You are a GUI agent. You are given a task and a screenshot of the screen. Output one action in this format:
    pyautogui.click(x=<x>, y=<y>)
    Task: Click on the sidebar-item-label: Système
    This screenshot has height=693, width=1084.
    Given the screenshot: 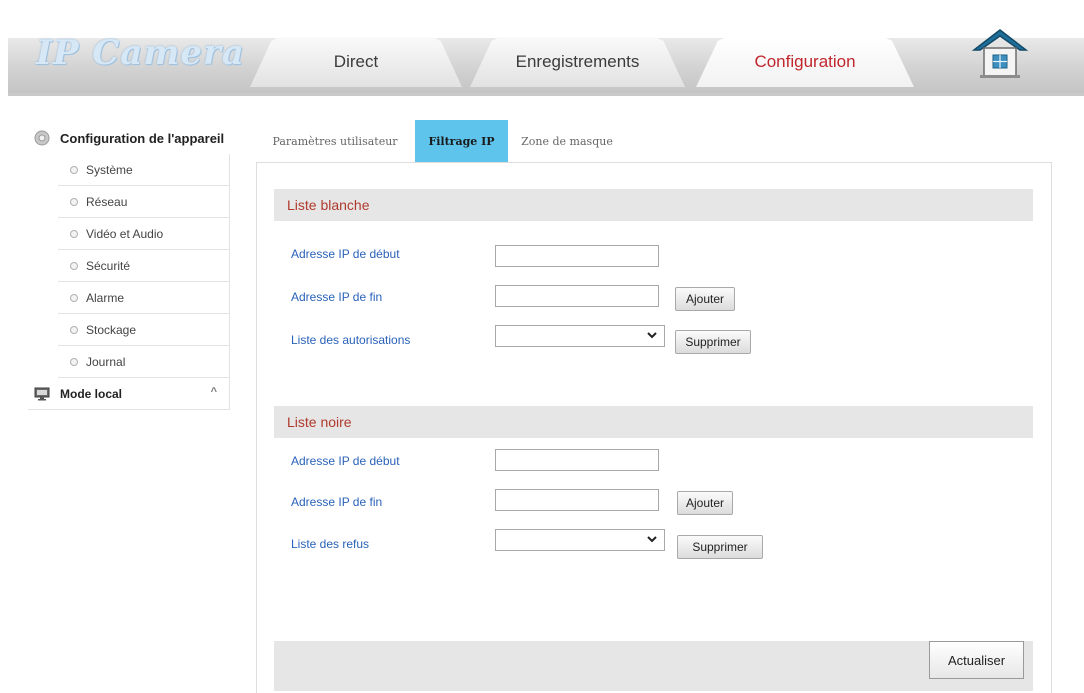 What is the action you would take?
    pyautogui.click(x=109, y=169)
    